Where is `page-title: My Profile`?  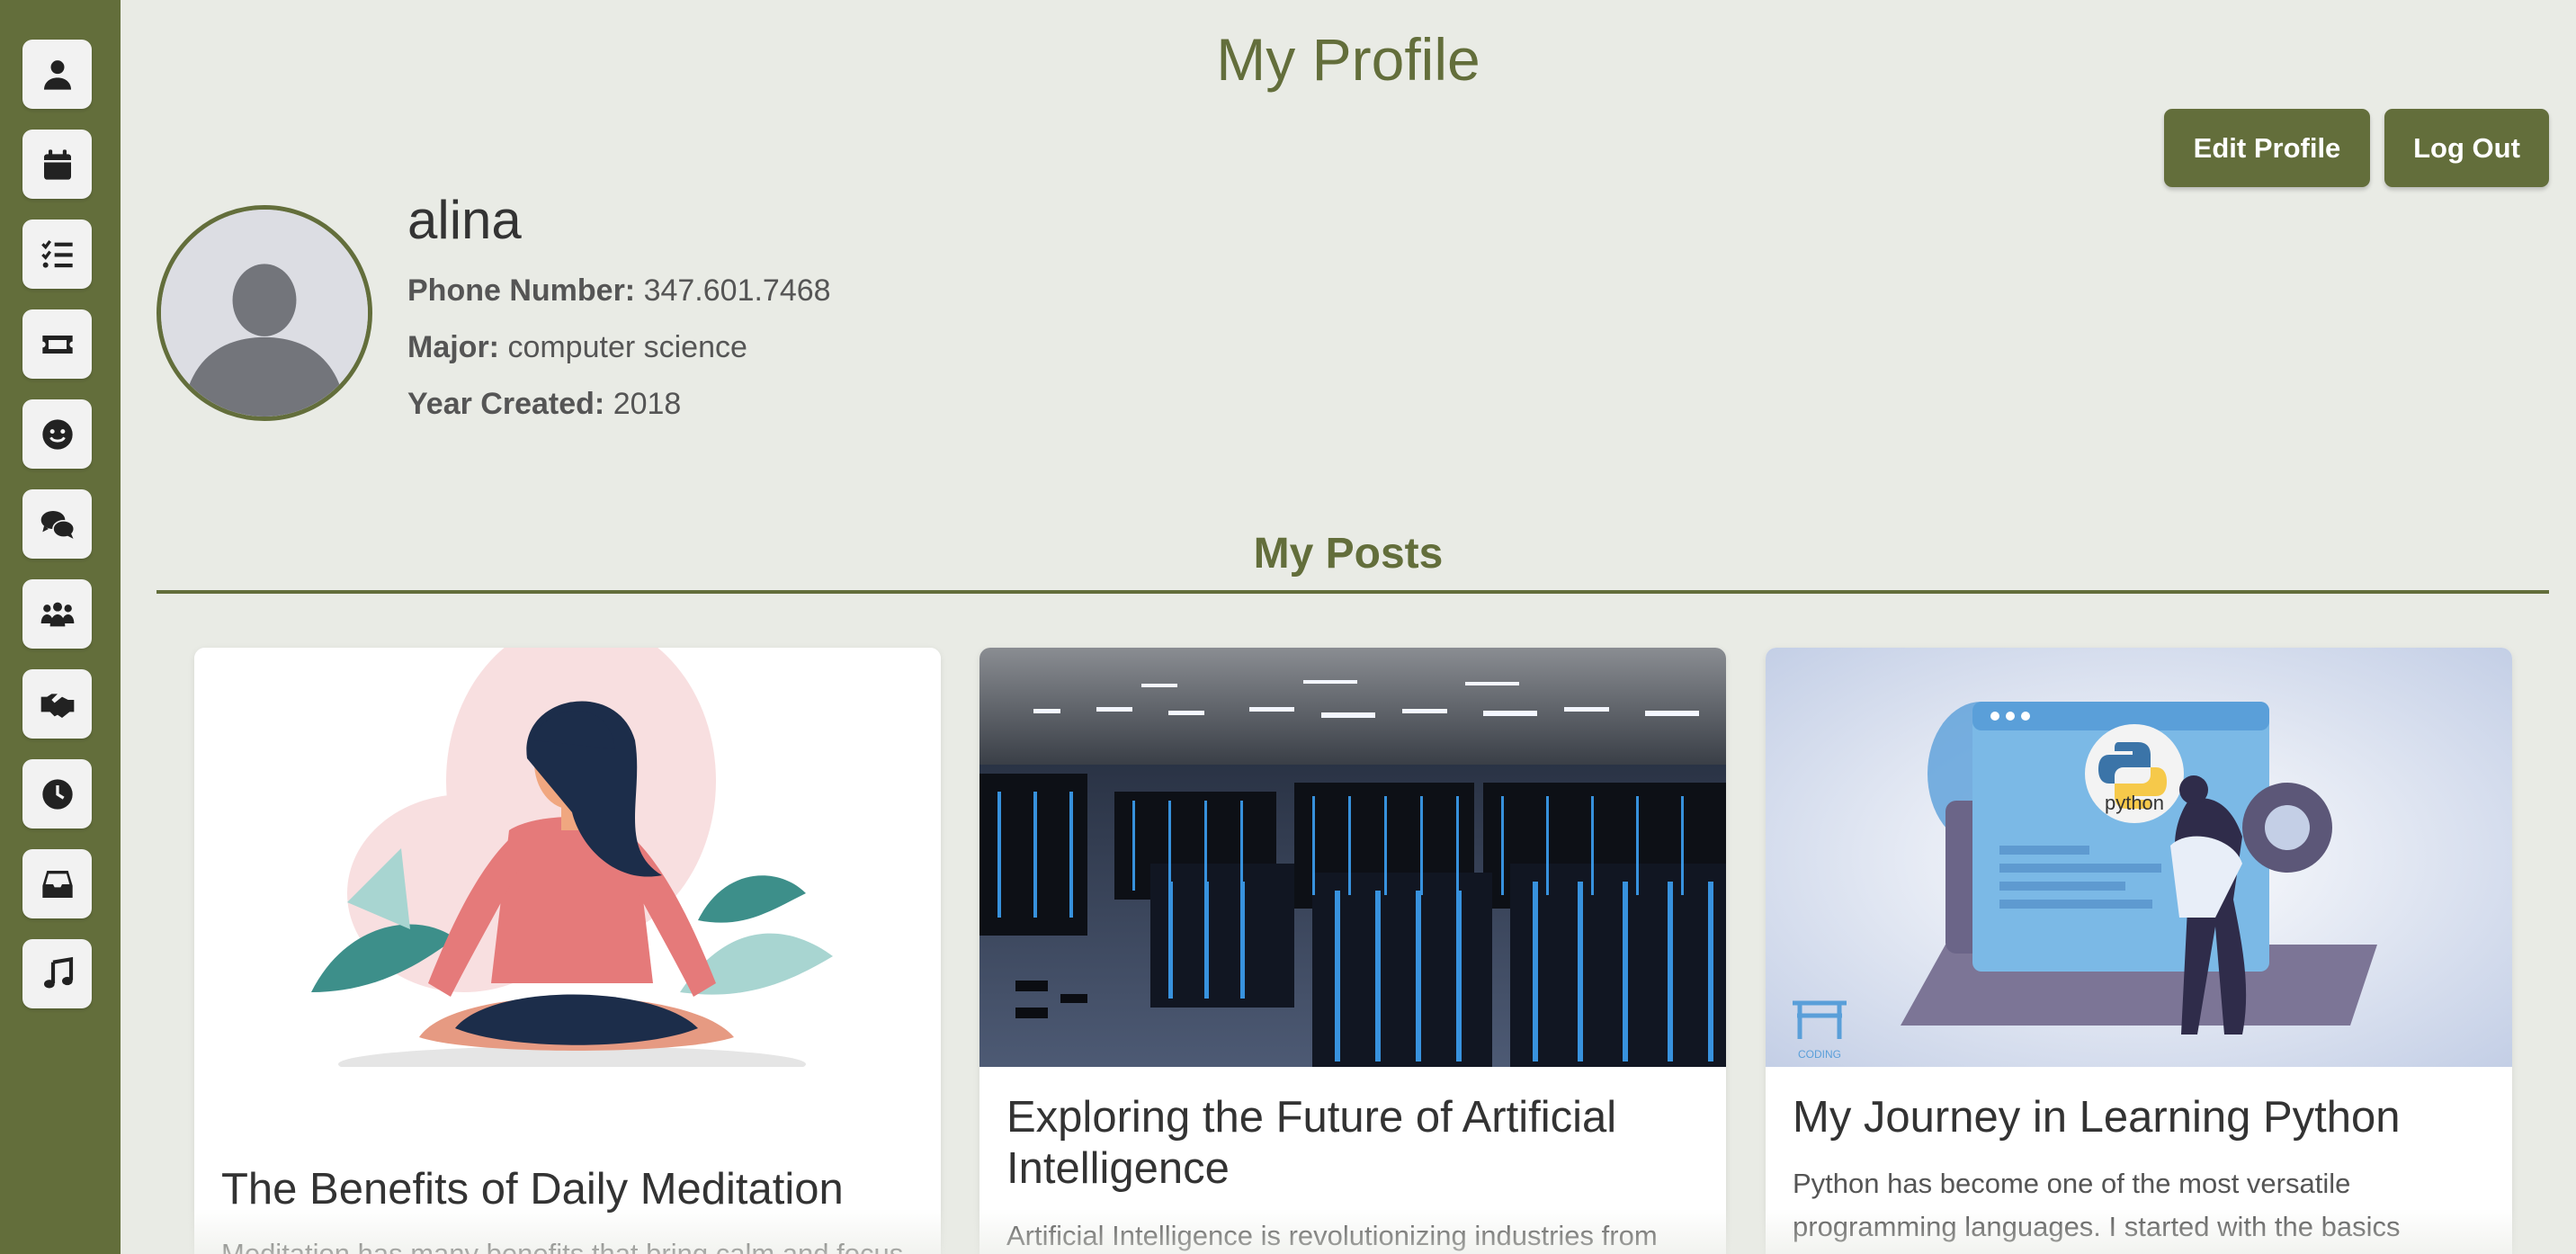
page-title: My Profile is located at coordinates (1348, 59).